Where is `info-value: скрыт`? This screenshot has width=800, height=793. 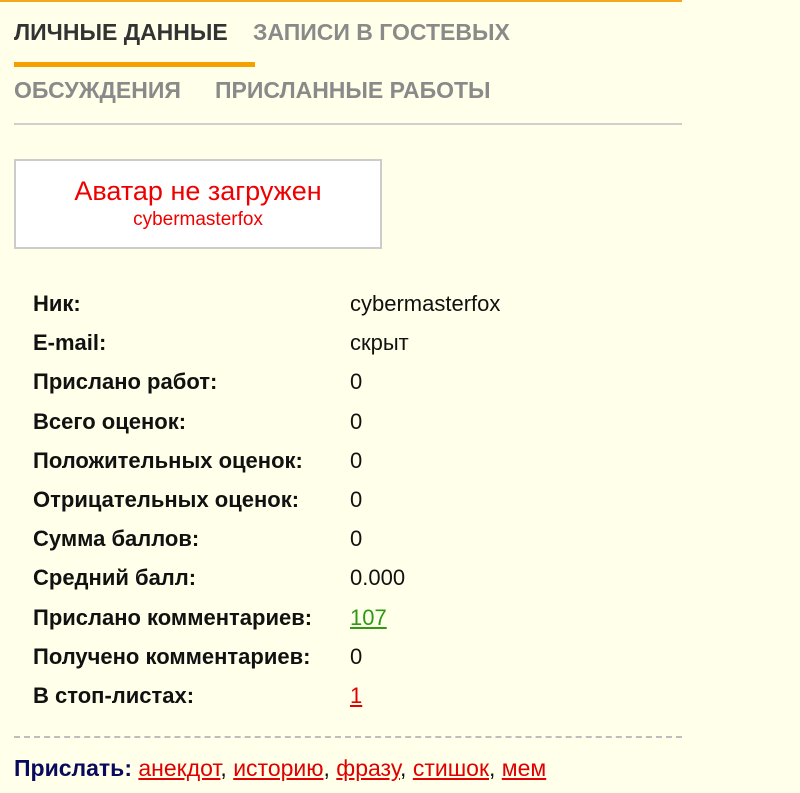
info-value: скрыт is located at coordinates (379, 343).